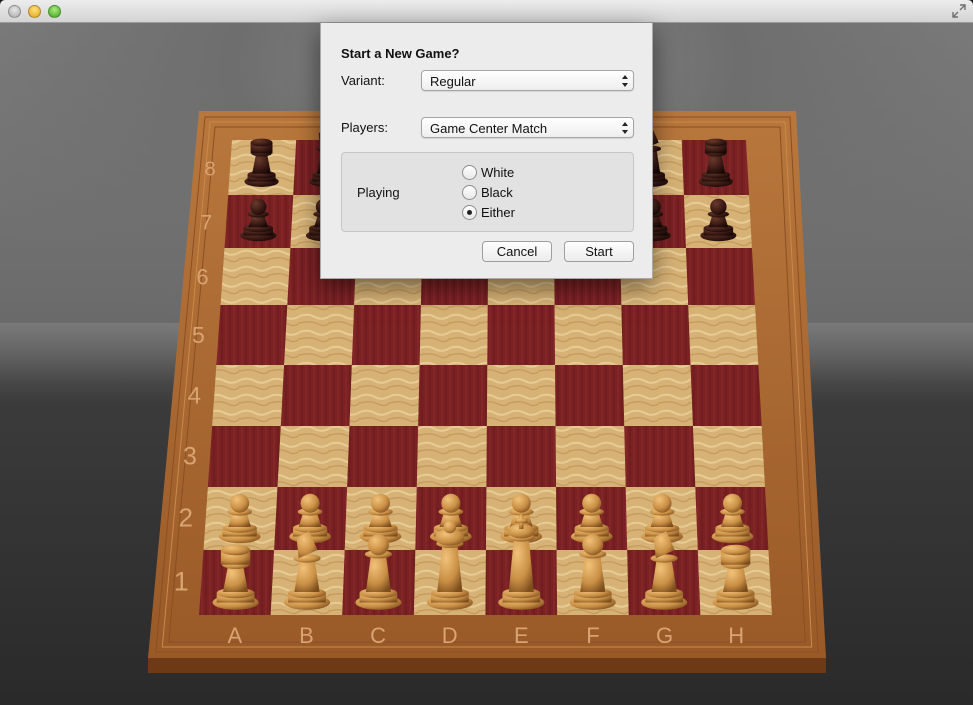  What do you see at coordinates (453, 81) in the screenshot?
I see `variant-value: Regular` at bounding box center [453, 81].